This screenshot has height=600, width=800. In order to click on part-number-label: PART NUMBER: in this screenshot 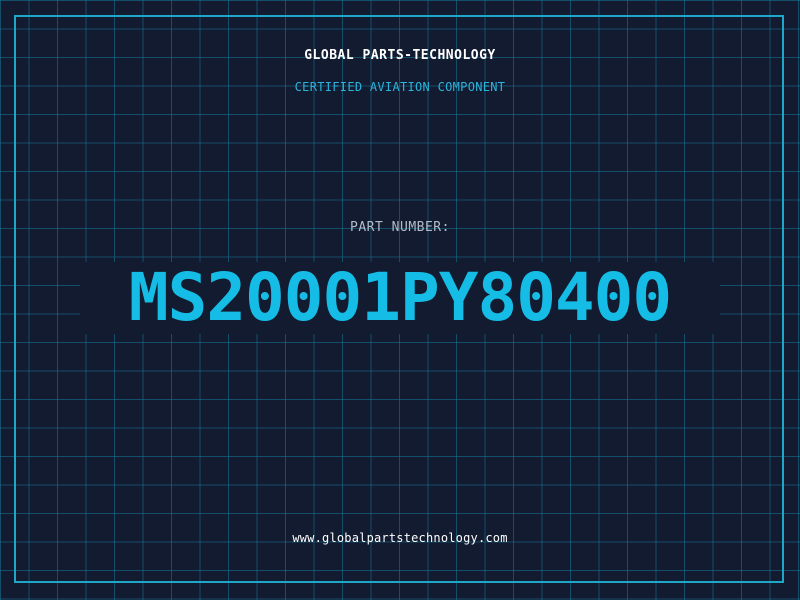, I will do `click(400, 227)`.